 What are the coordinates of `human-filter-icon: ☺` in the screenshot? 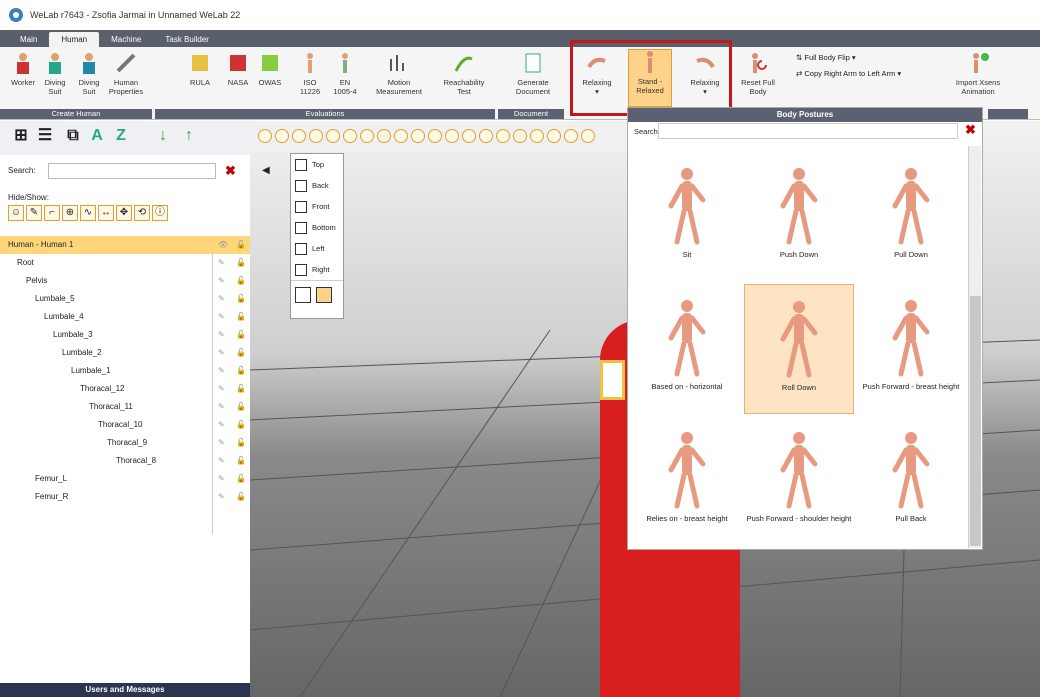 It's located at (16, 213).